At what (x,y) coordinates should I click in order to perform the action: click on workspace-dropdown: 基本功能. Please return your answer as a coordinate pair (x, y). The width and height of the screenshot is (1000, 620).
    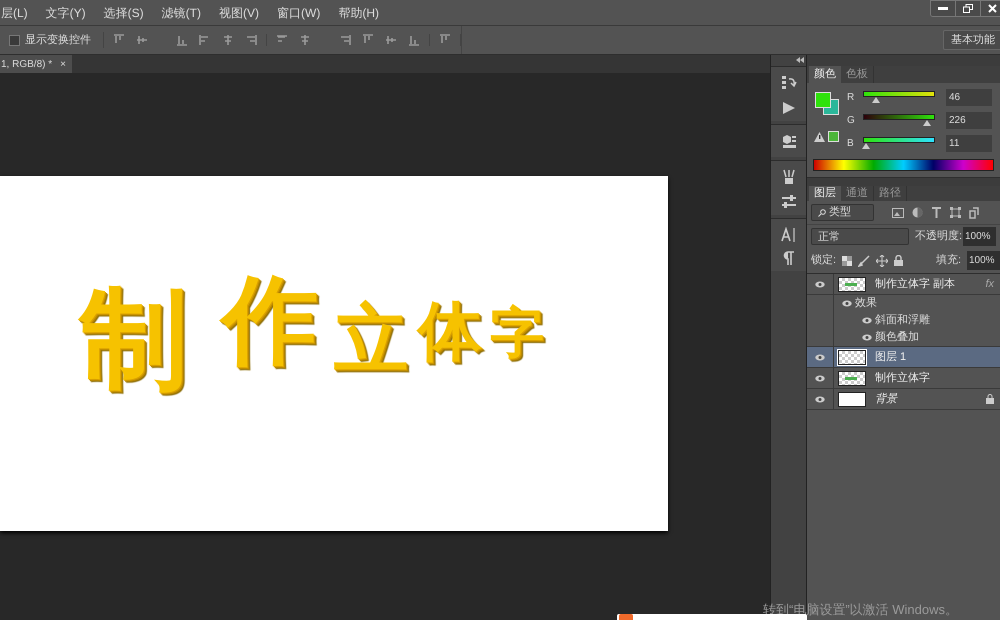
    Looking at the image, I should click on (971, 40).